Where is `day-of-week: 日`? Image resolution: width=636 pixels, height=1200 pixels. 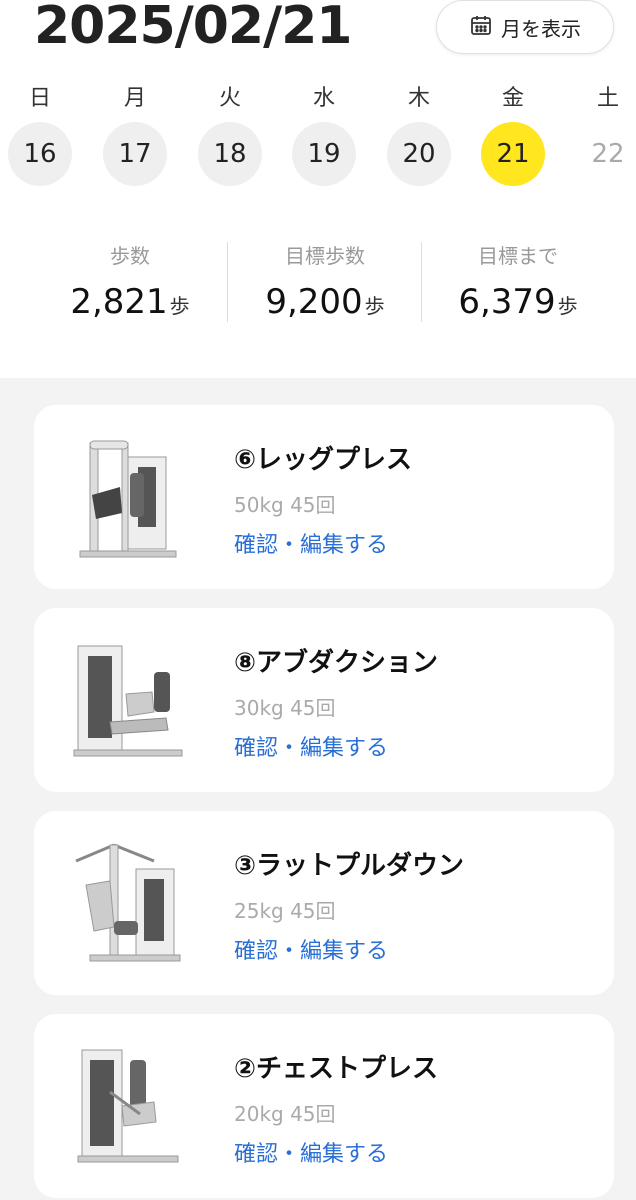
day-of-week: 日 is located at coordinates (39, 98).